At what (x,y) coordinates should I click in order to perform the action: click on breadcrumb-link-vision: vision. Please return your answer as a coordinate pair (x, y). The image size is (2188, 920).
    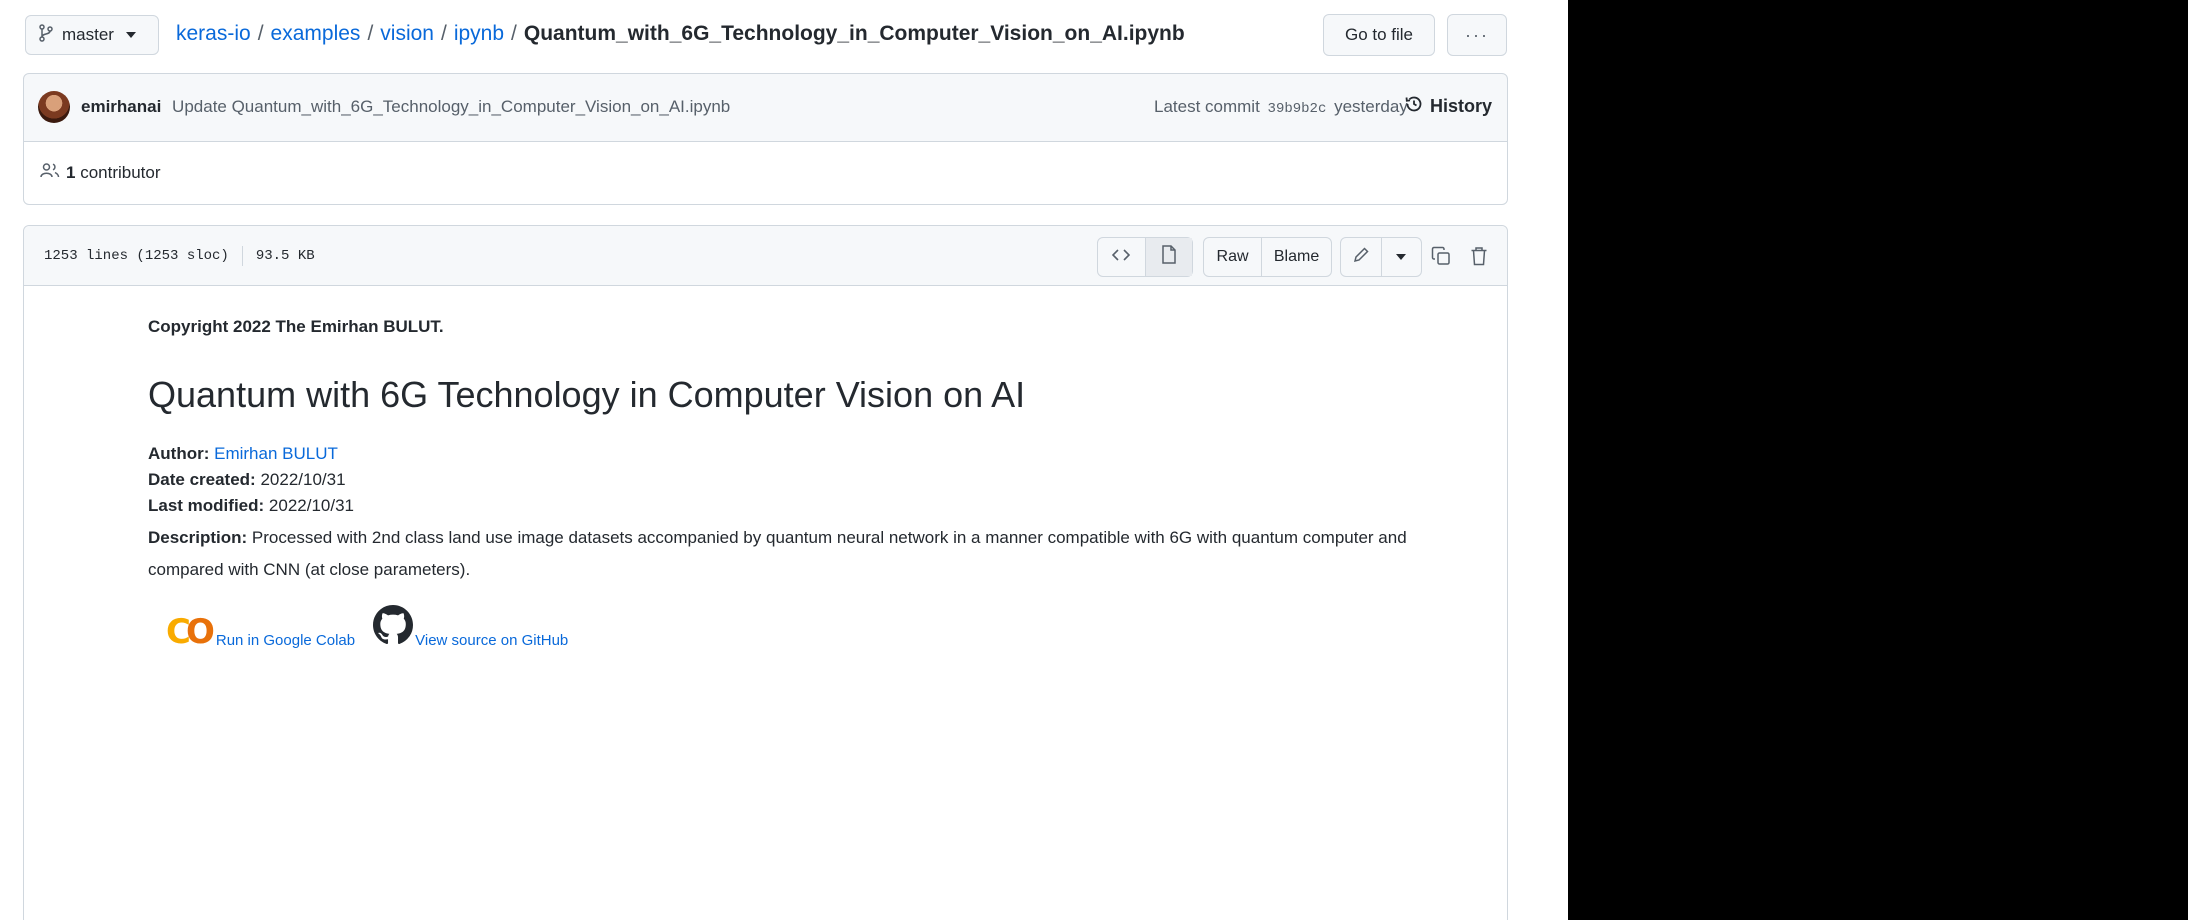
    Looking at the image, I should click on (407, 34).